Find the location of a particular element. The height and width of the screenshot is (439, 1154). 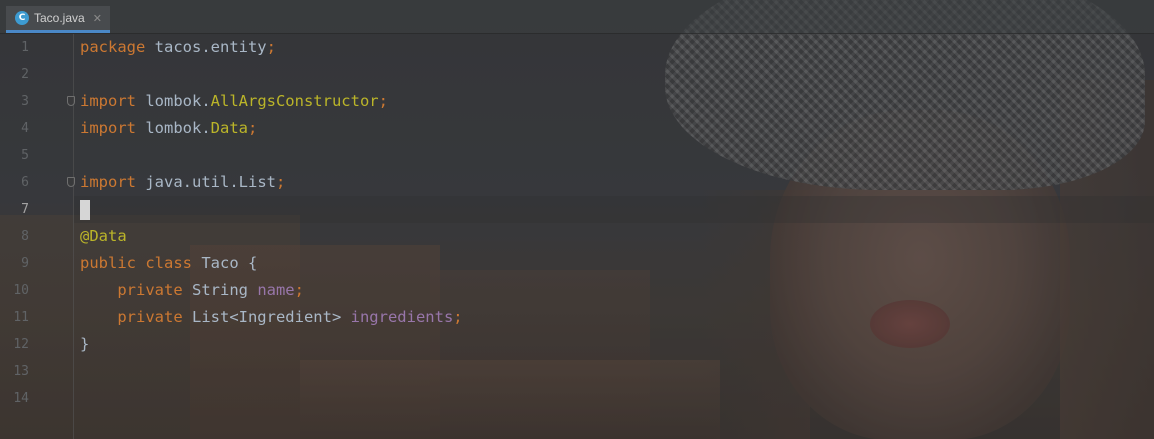

line-number: 1 is located at coordinates (25, 47).